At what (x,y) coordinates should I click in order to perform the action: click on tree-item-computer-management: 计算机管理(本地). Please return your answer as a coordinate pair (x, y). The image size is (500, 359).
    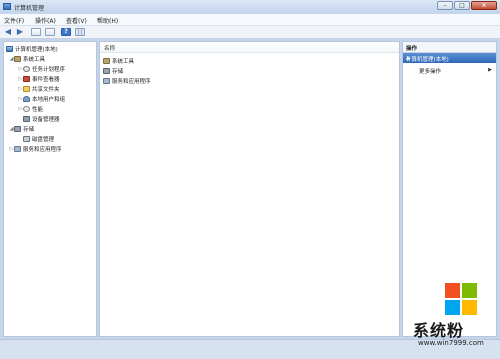
    Looking at the image, I should click on (32, 48).